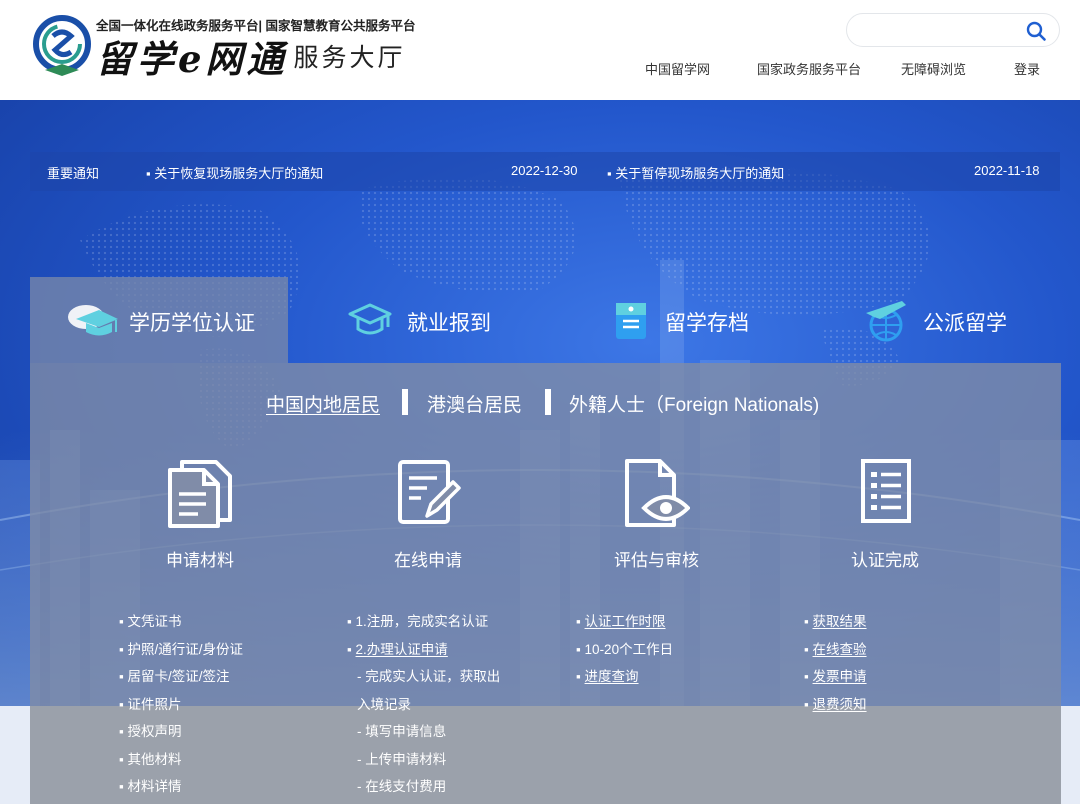 This screenshot has width=1080, height=804. Describe the element at coordinates (234, 172) in the screenshot. I see `notice-item: ▪ 关于恢复现场服务大厅的通知` at that location.